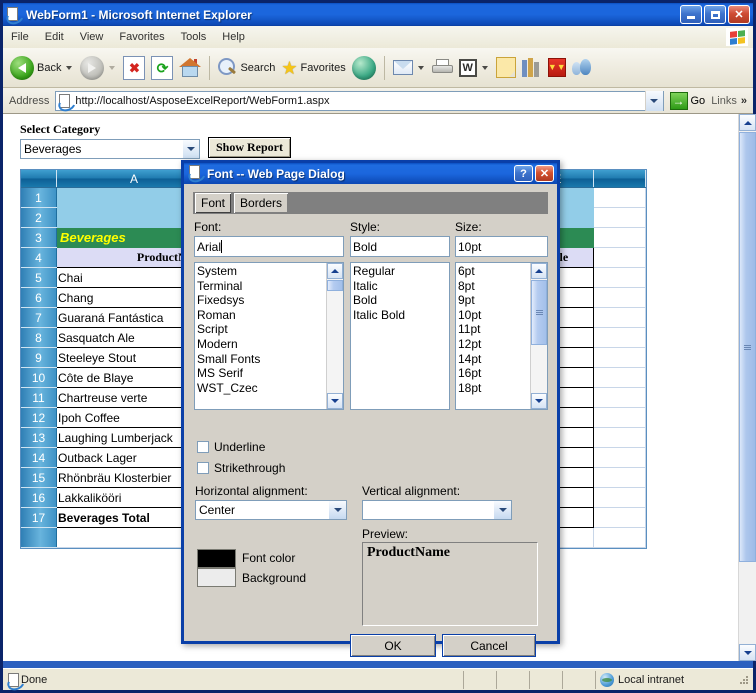 Image resolution: width=756 pixels, height=693 pixels. What do you see at coordinates (619, 517) in the screenshot?
I see `cell-f17` at bounding box center [619, 517].